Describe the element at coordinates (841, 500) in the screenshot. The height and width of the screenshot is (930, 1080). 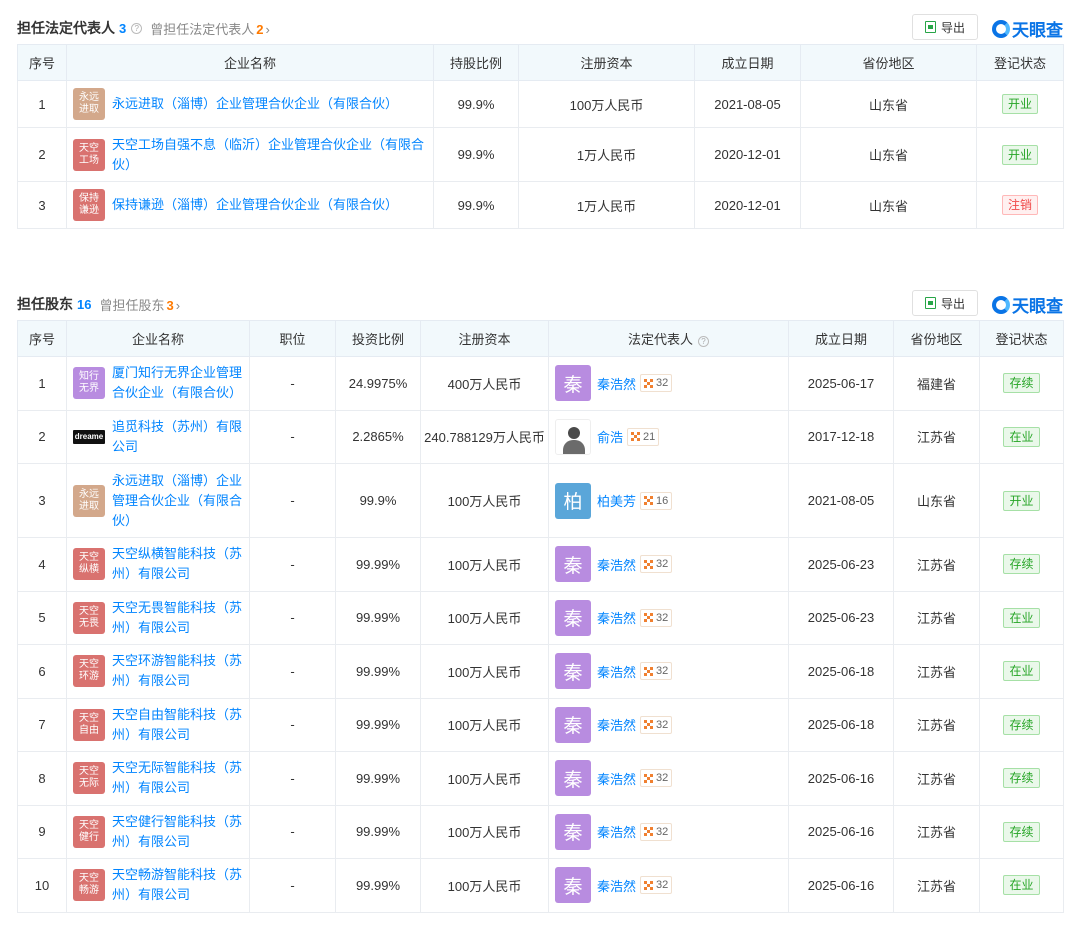
I see `established-date: 2021-08-05` at that location.